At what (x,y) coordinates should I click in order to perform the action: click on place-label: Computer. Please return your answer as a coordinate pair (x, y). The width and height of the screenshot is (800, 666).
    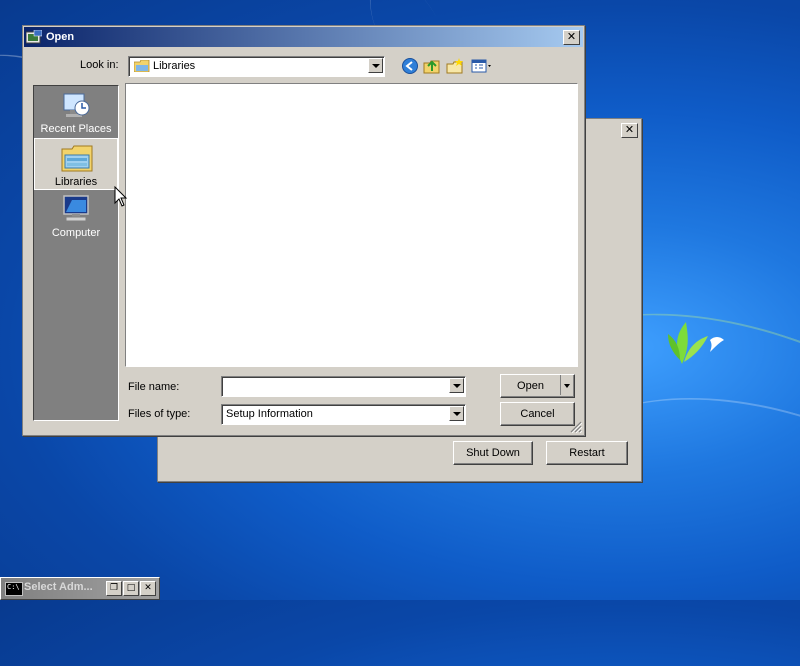
    Looking at the image, I should click on (76, 233).